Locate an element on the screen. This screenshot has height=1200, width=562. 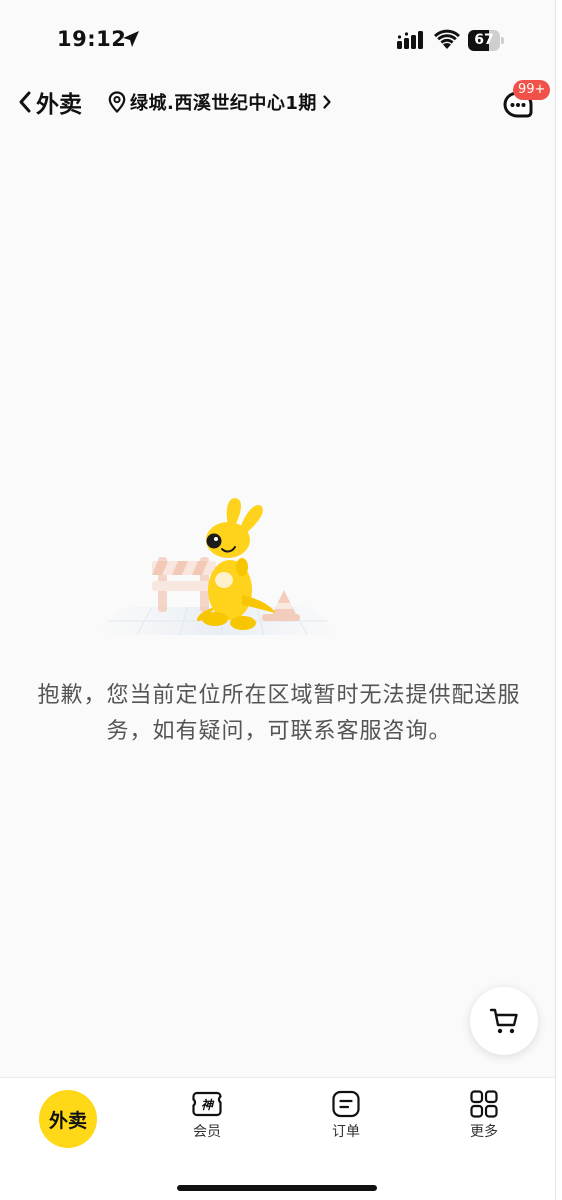
battery-indicator: 67 is located at coordinates (486, 40).